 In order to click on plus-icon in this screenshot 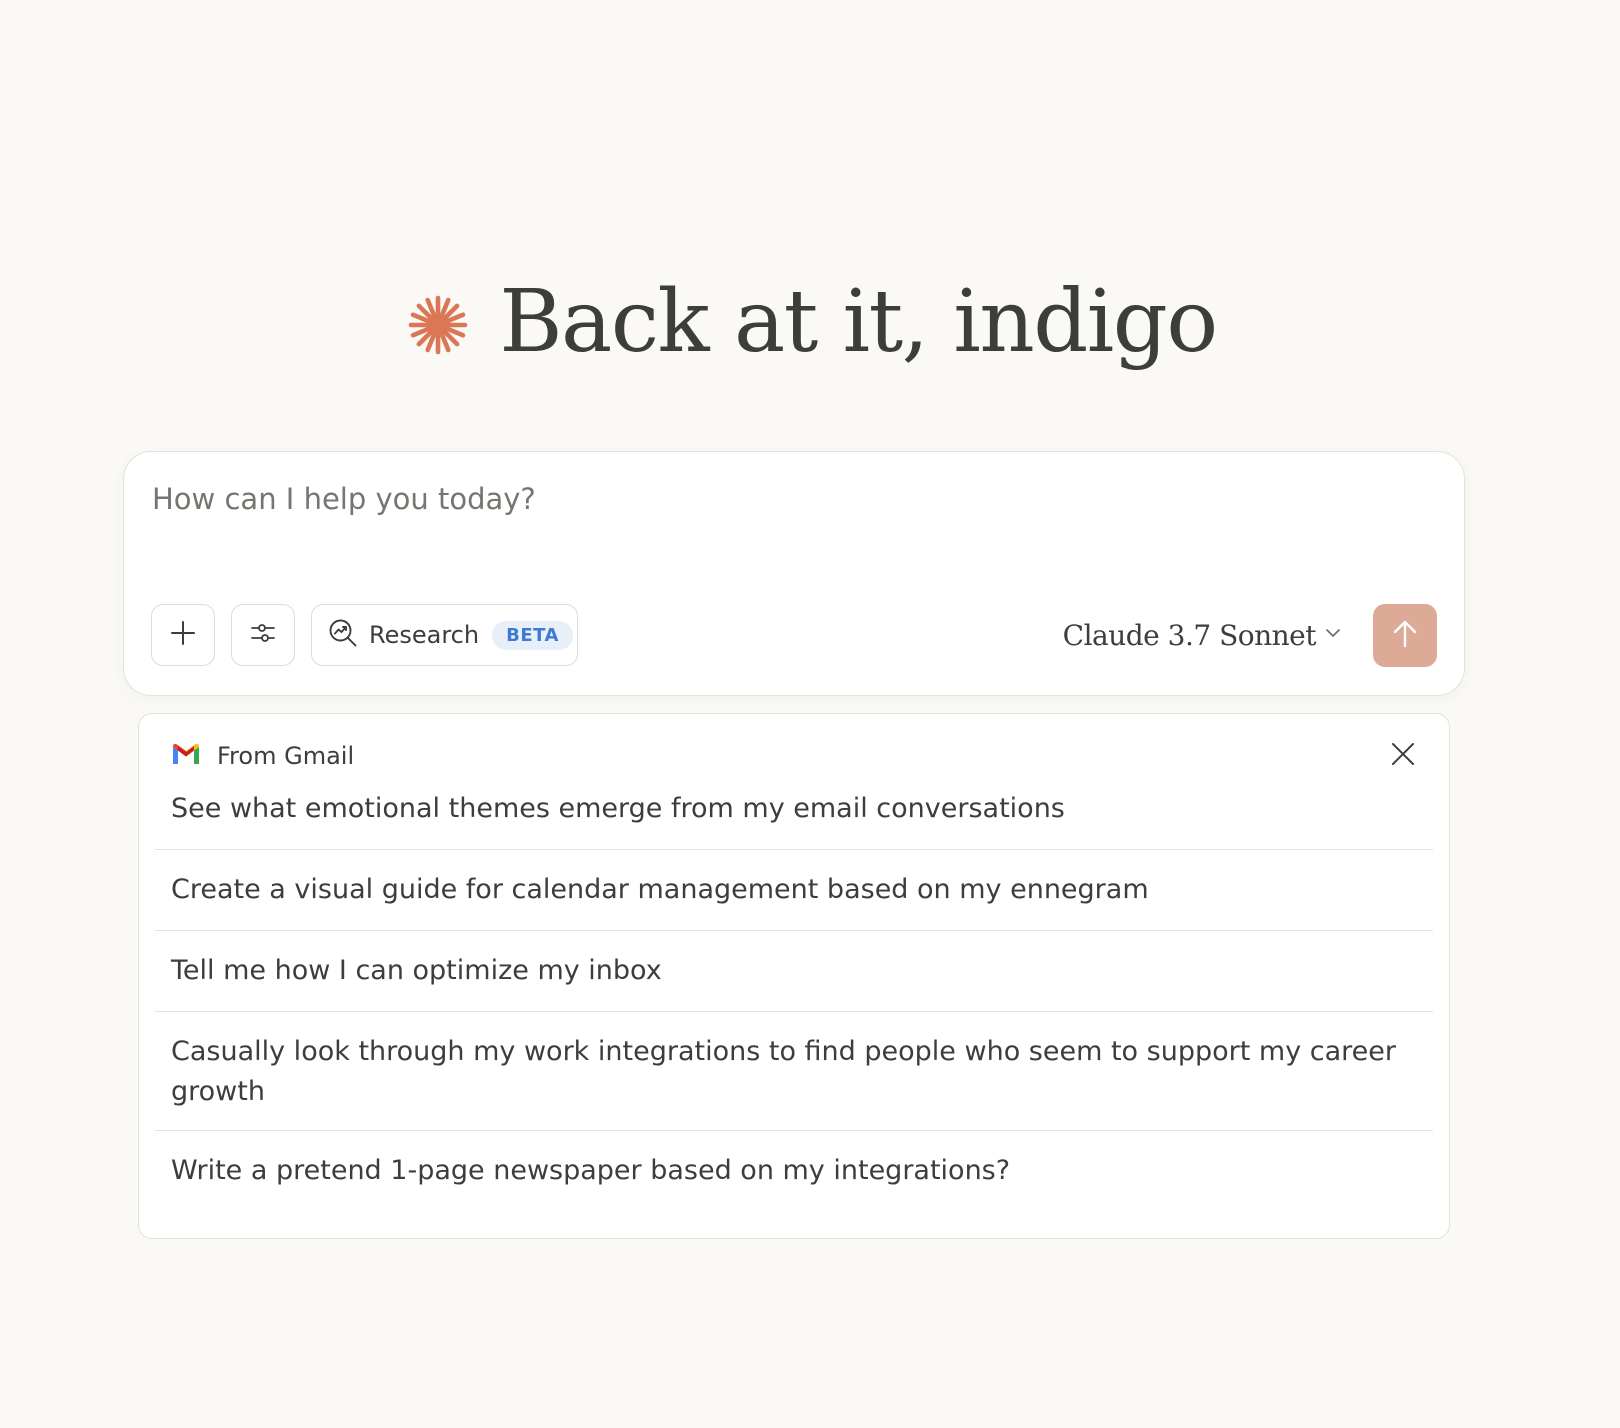, I will do `click(183, 635)`.